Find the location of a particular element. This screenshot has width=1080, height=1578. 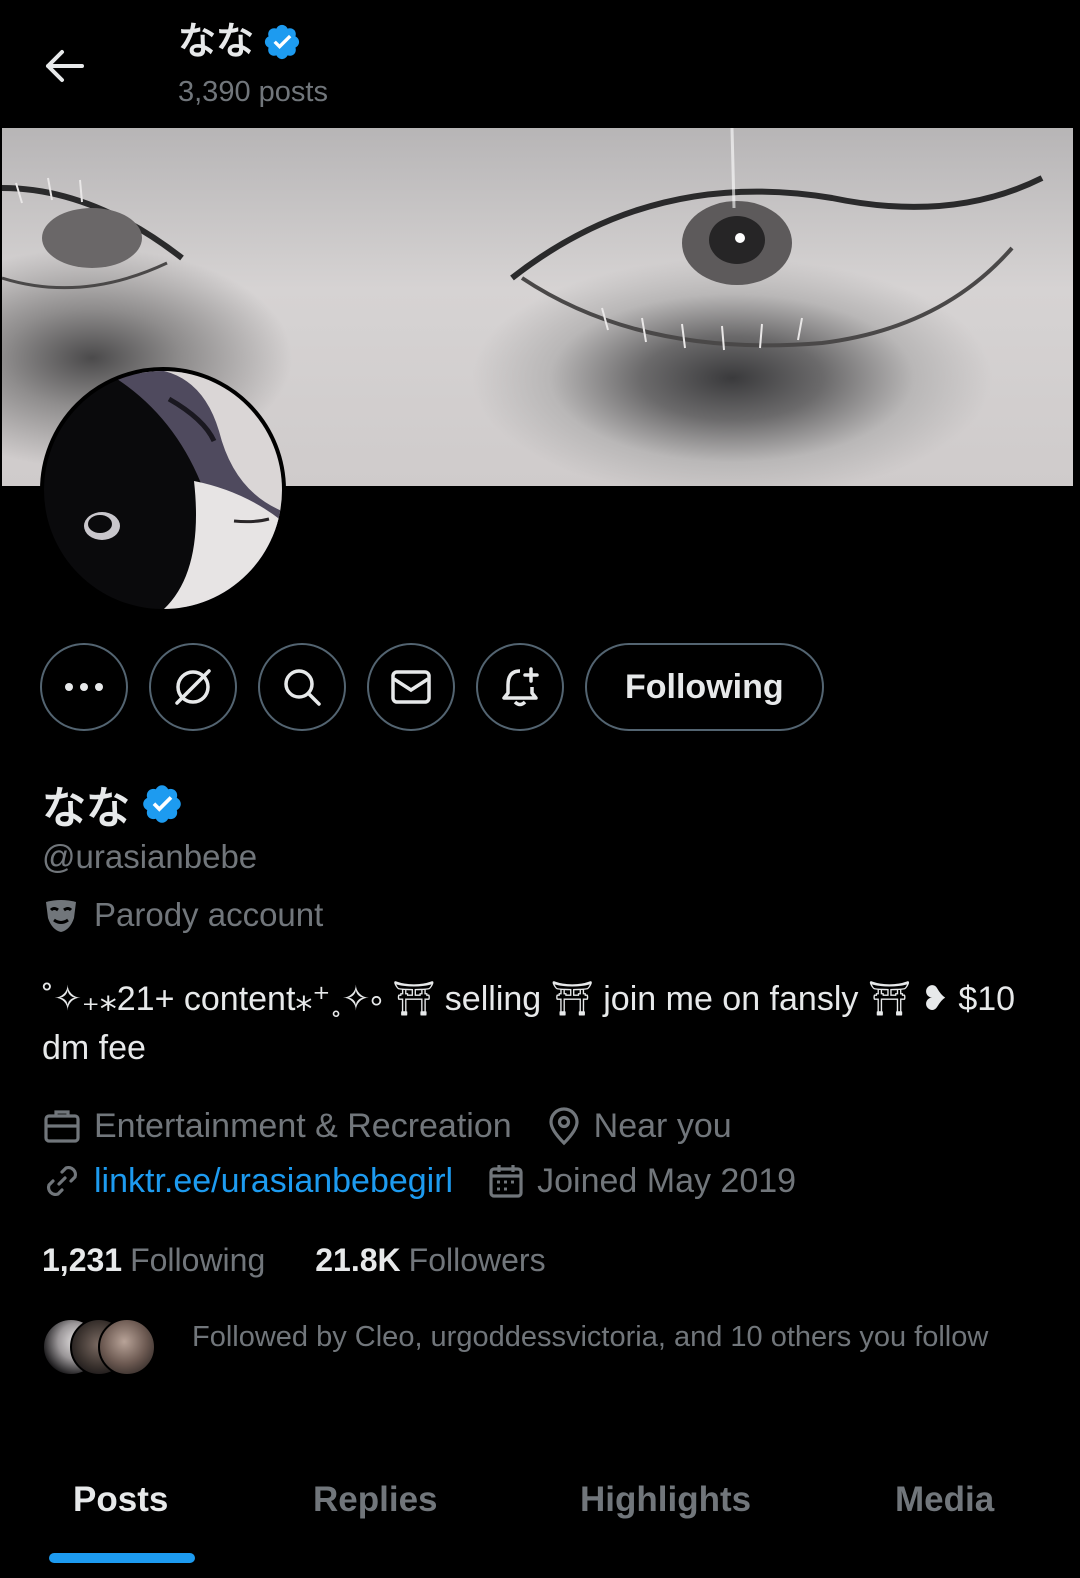

grok-icon is located at coordinates (193, 687).